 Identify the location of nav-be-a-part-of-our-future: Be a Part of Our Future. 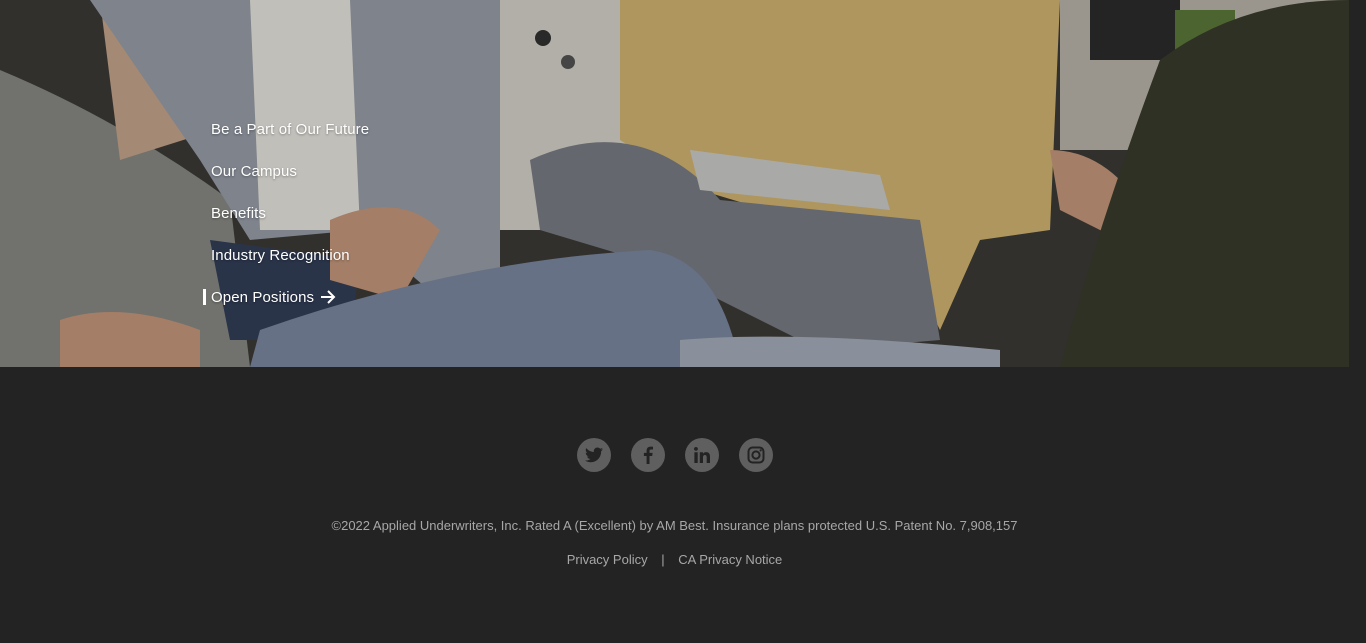
(290, 129).